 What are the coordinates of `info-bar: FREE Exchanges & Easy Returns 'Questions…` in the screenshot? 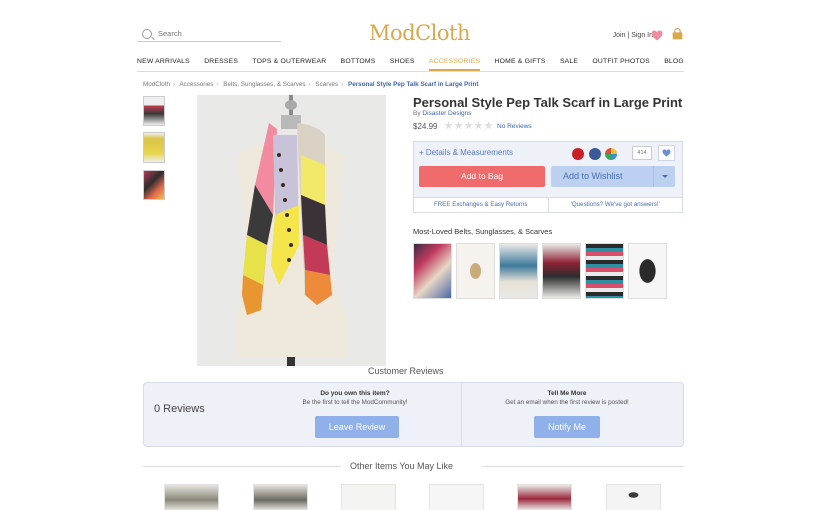 It's located at (548, 205).